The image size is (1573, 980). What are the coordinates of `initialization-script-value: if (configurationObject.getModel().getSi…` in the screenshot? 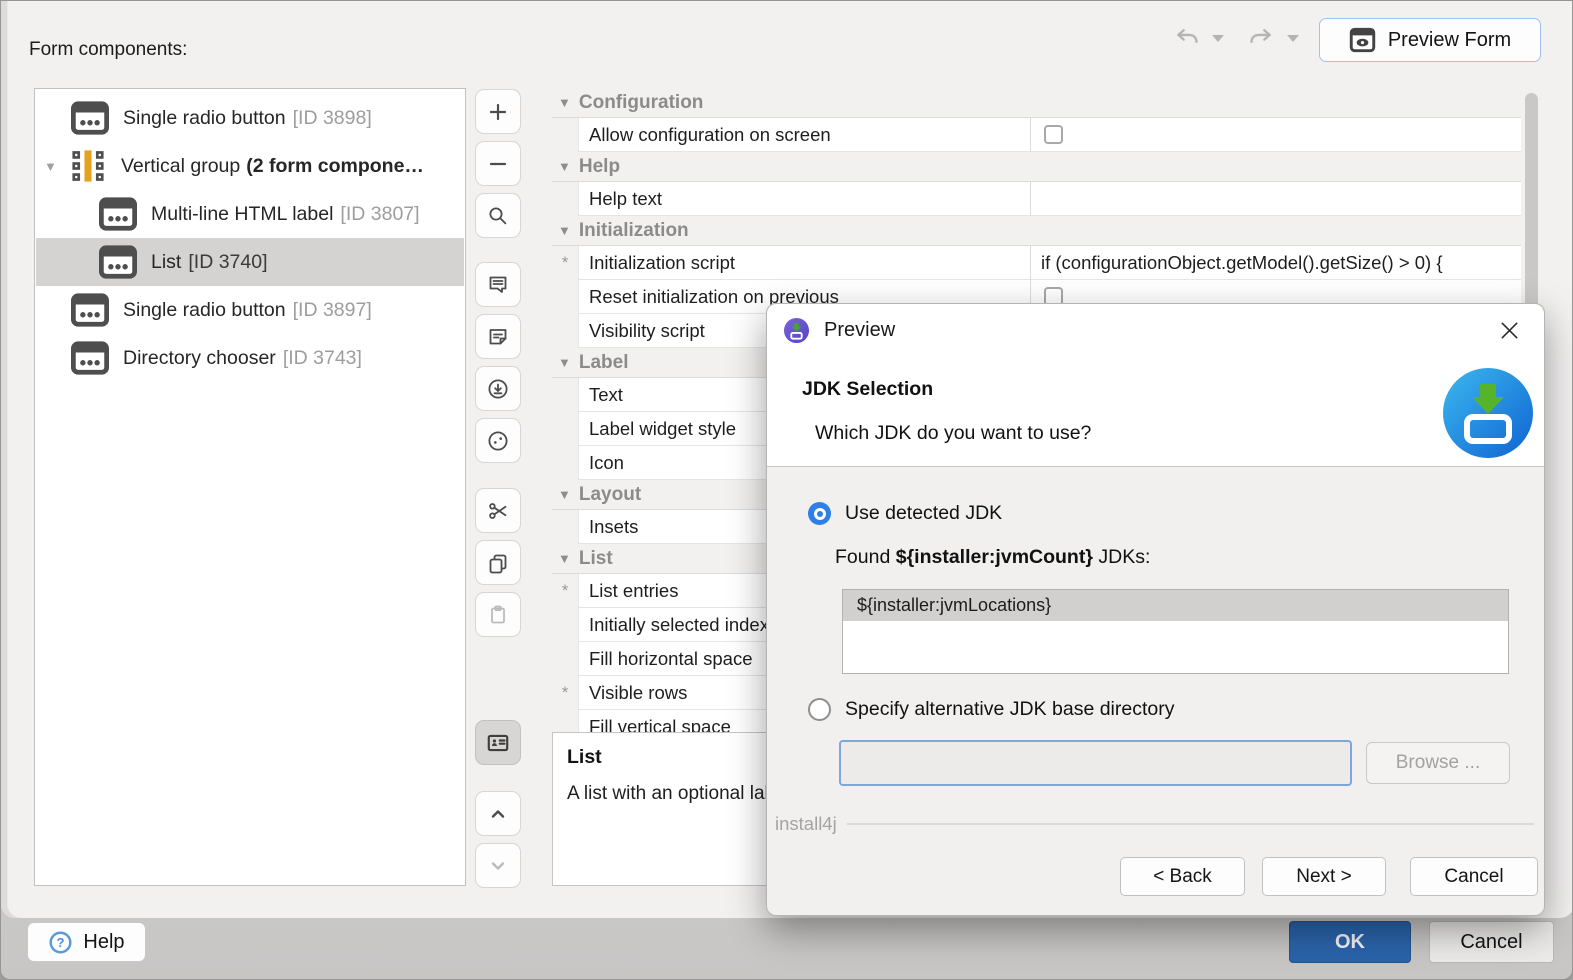 It's located at (1276, 263).